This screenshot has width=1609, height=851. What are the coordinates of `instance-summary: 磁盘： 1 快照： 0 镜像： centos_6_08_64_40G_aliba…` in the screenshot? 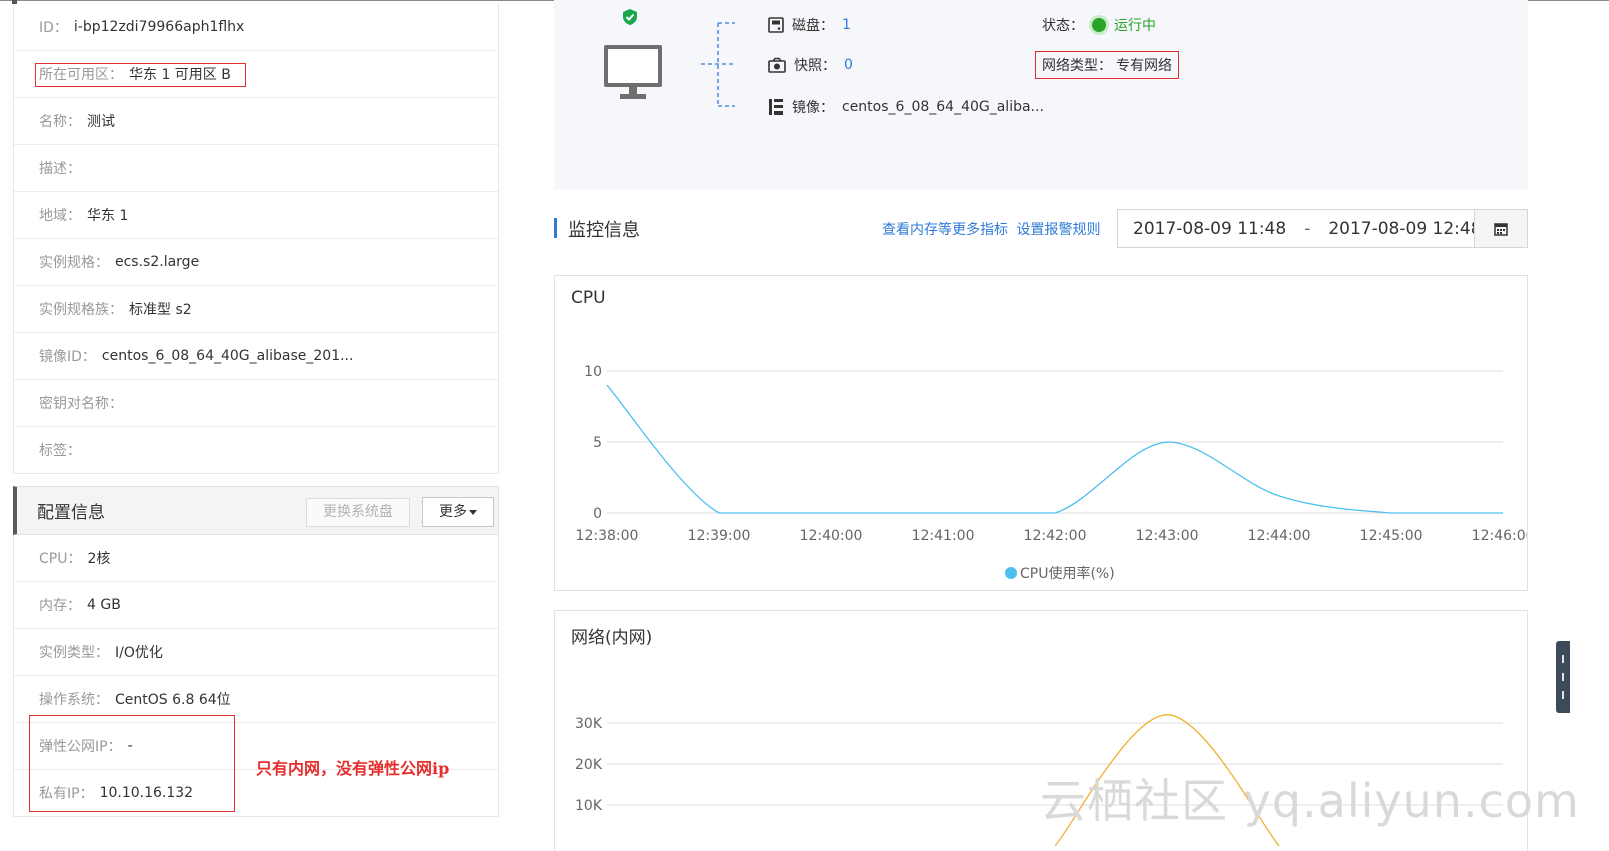 It's located at (1041, 95).